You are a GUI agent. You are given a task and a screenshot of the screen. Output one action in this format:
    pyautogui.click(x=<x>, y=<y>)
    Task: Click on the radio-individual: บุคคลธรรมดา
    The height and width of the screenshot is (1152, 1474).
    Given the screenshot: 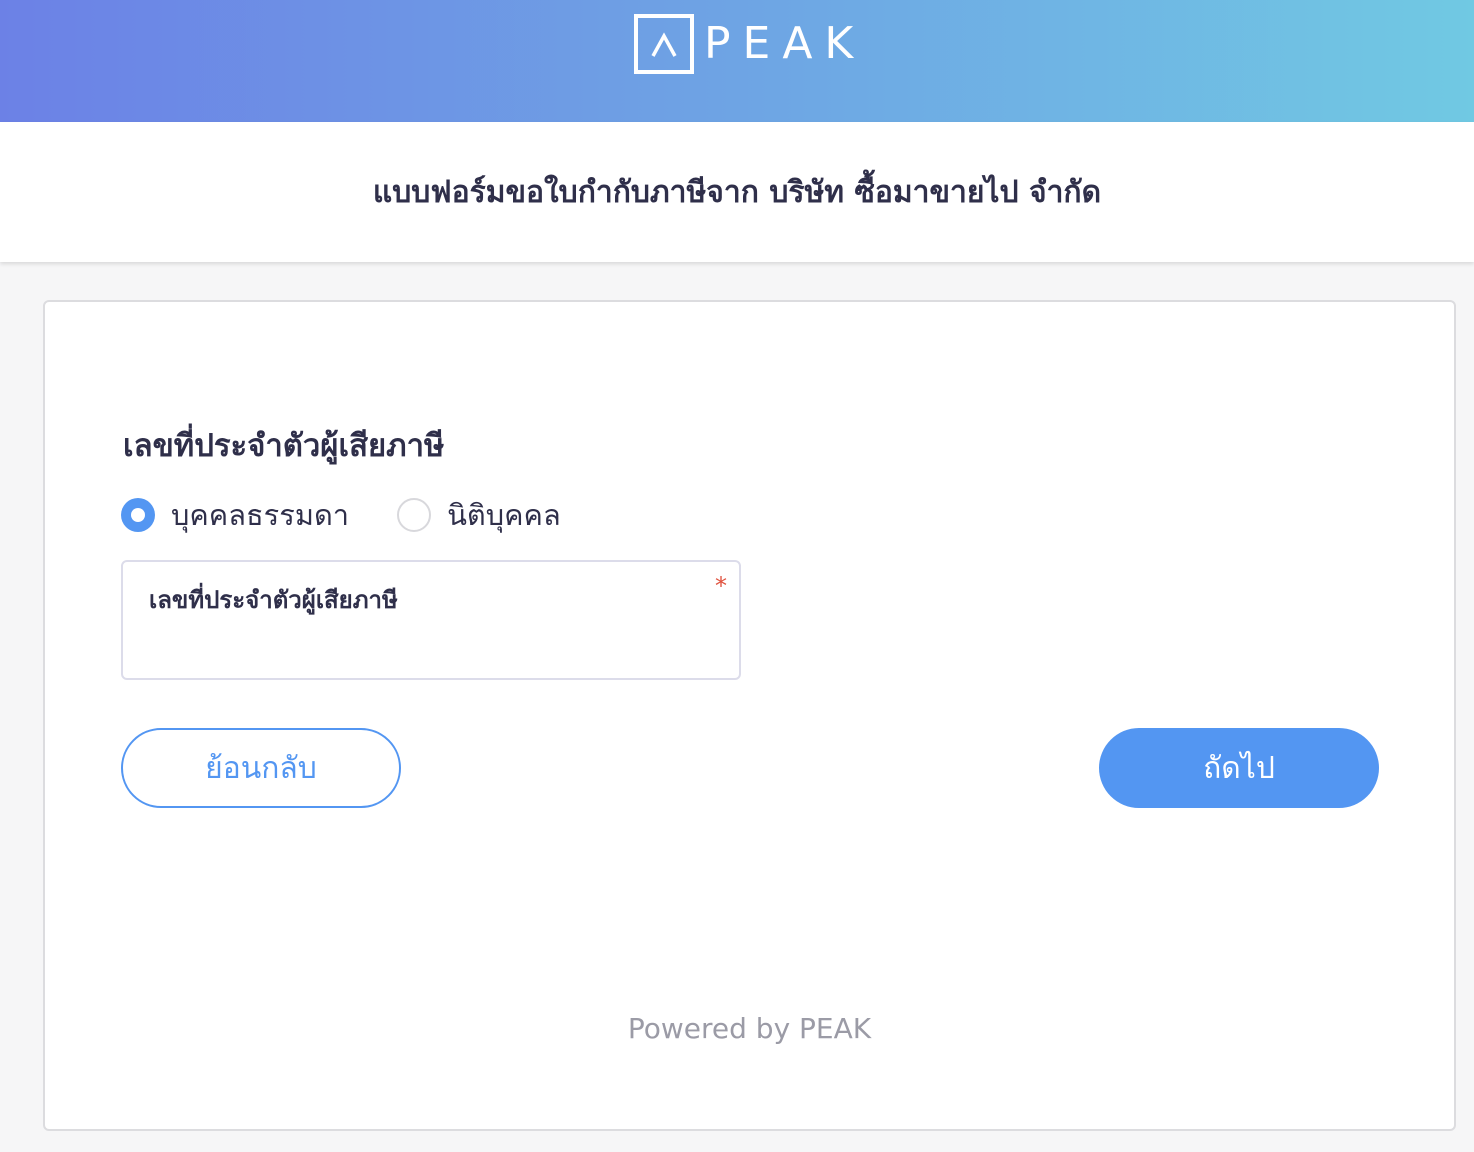 What is the action you would take?
    pyautogui.click(x=235, y=515)
    